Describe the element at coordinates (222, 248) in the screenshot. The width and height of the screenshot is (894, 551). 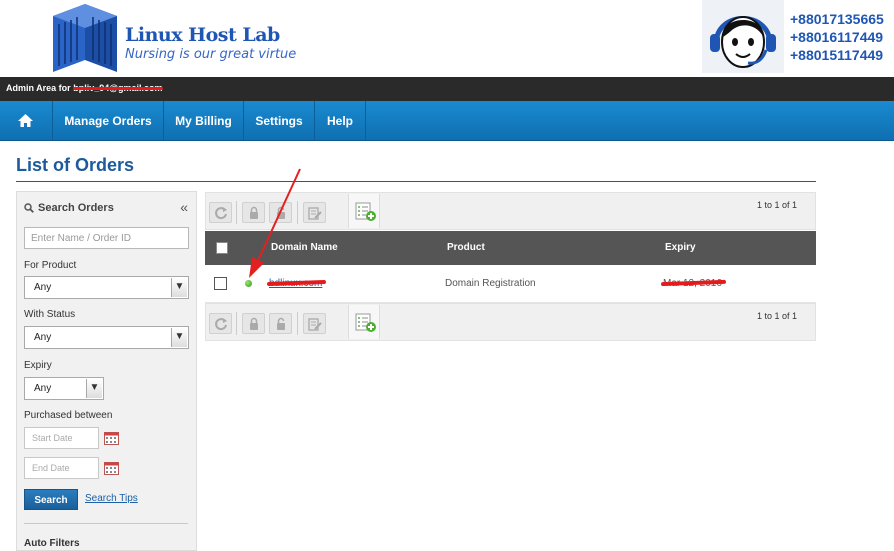
I see `select-all-checkbox` at that location.